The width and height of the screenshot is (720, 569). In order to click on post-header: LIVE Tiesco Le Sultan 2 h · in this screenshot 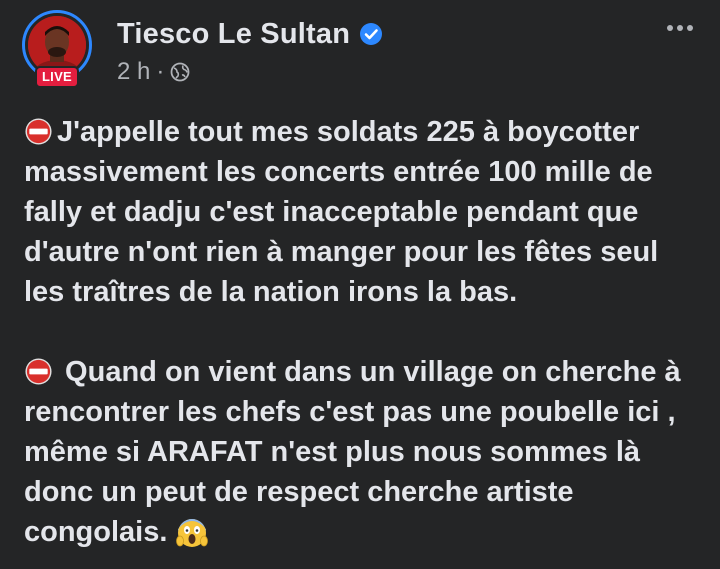, I will do `click(363, 50)`.